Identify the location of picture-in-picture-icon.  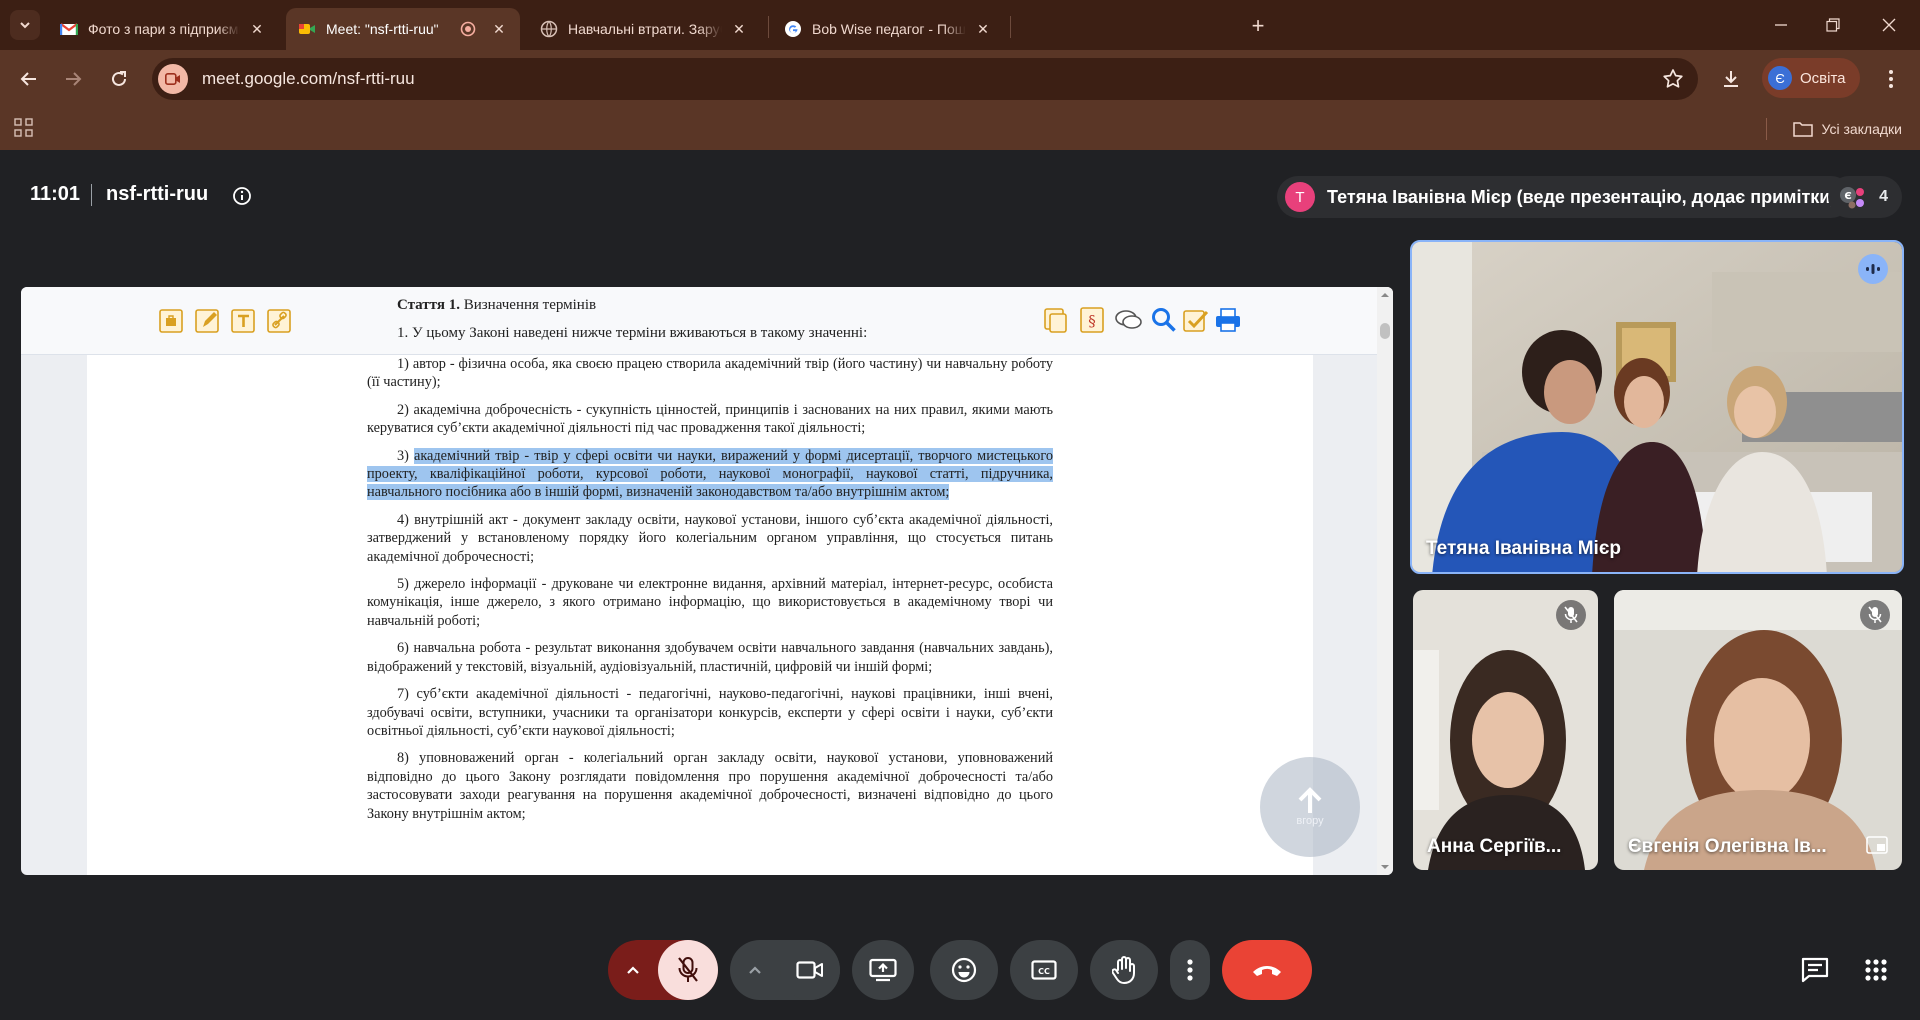
(1877, 845).